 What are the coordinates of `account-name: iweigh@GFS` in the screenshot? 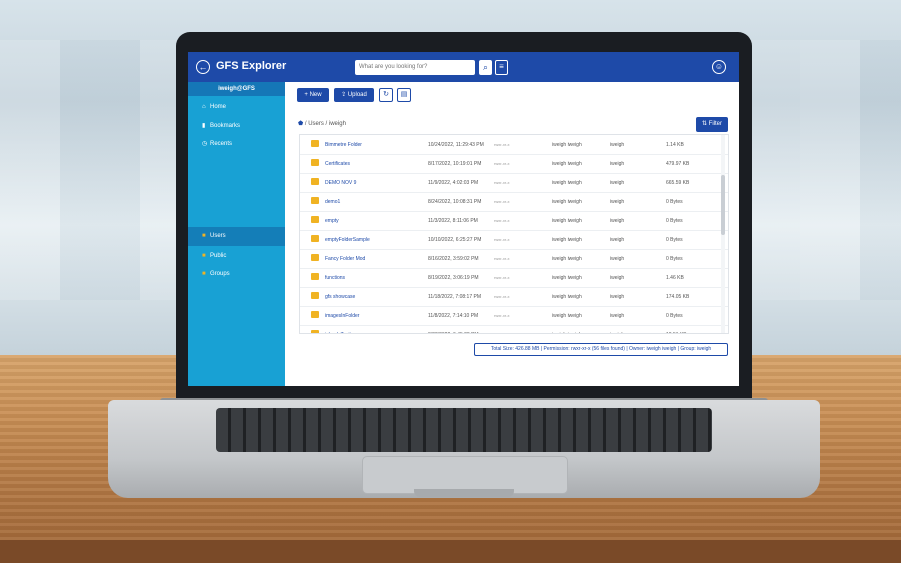 It's located at (236, 89).